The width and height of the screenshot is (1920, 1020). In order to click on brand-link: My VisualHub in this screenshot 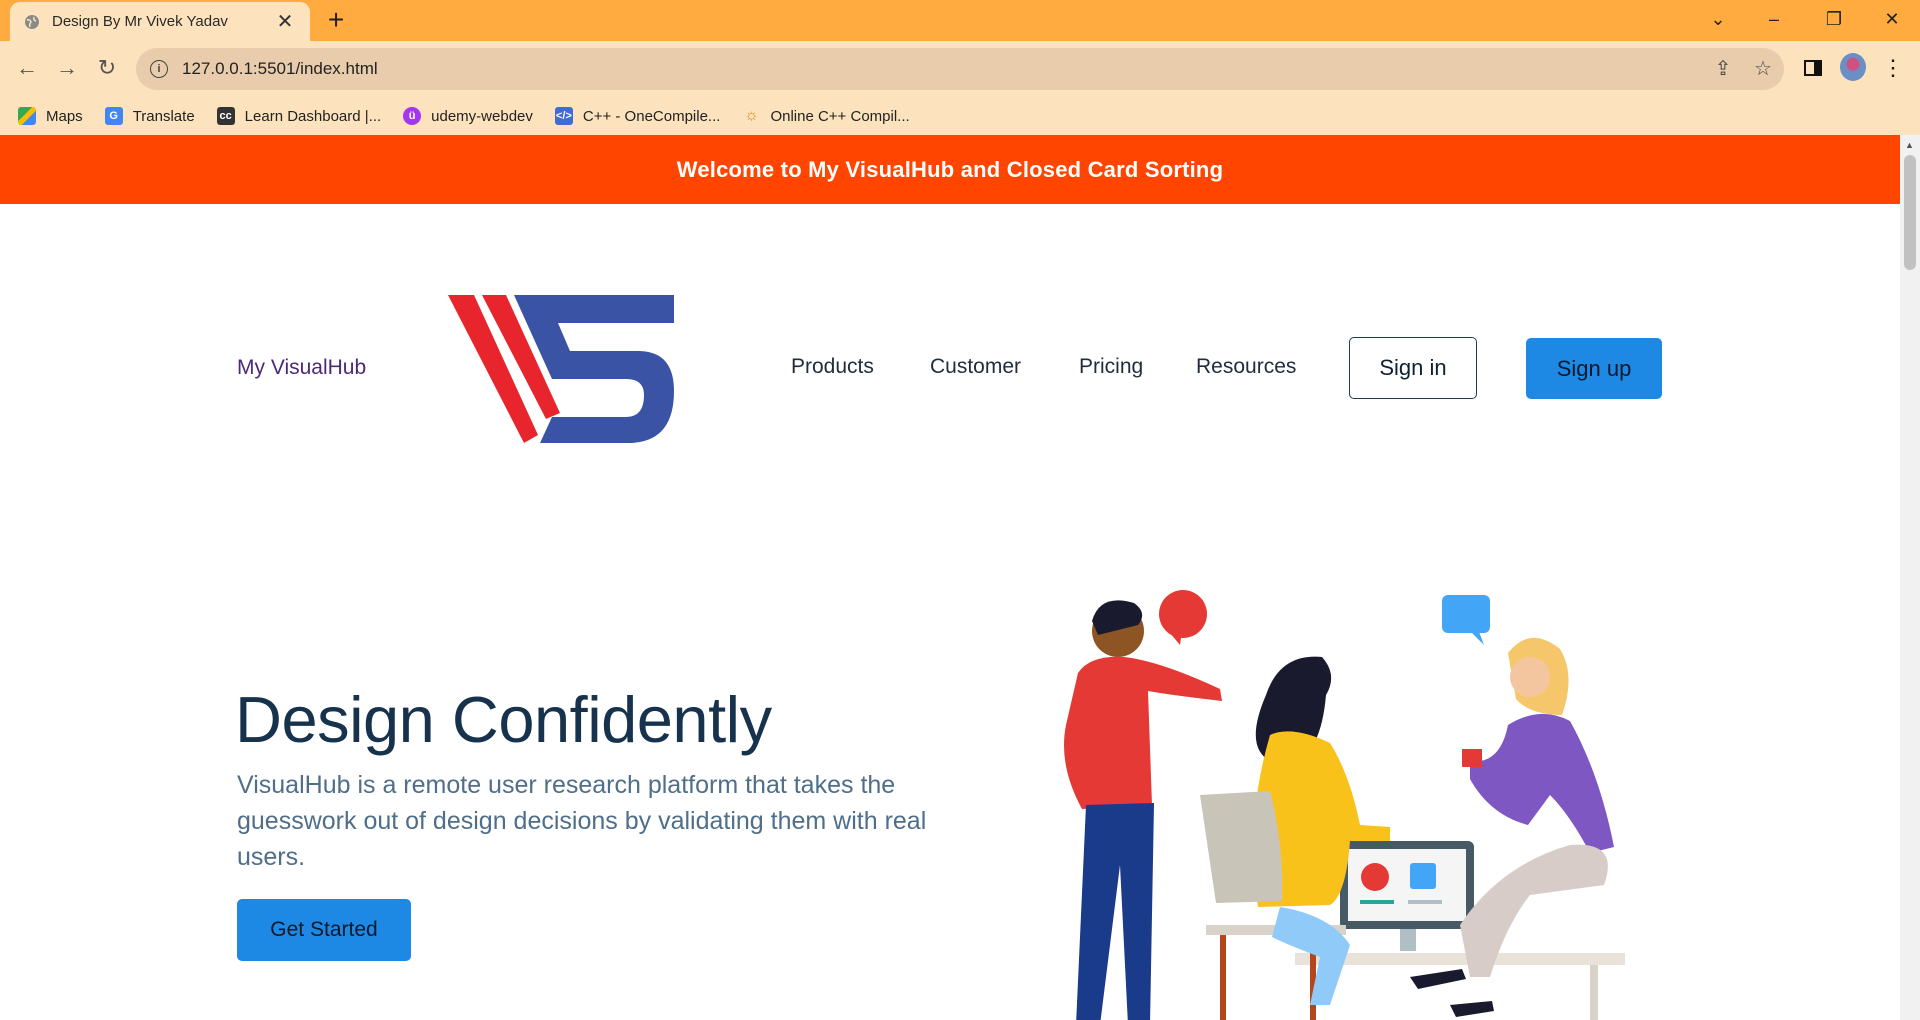, I will do `click(301, 368)`.